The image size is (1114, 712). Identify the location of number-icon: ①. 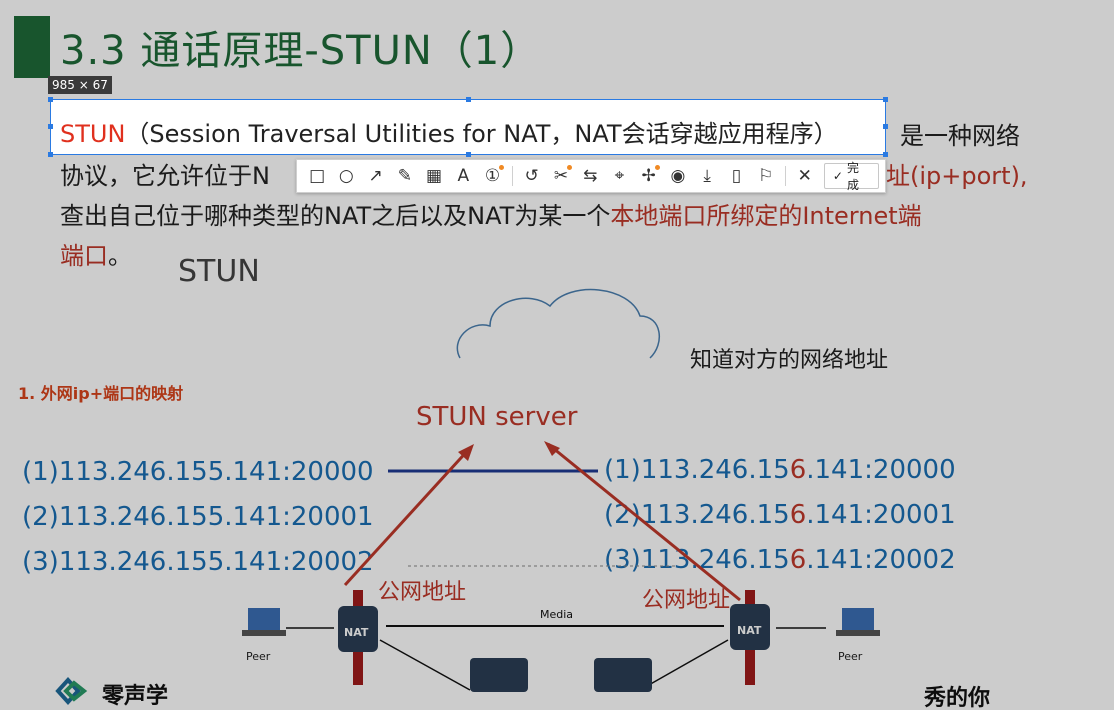
(492, 176).